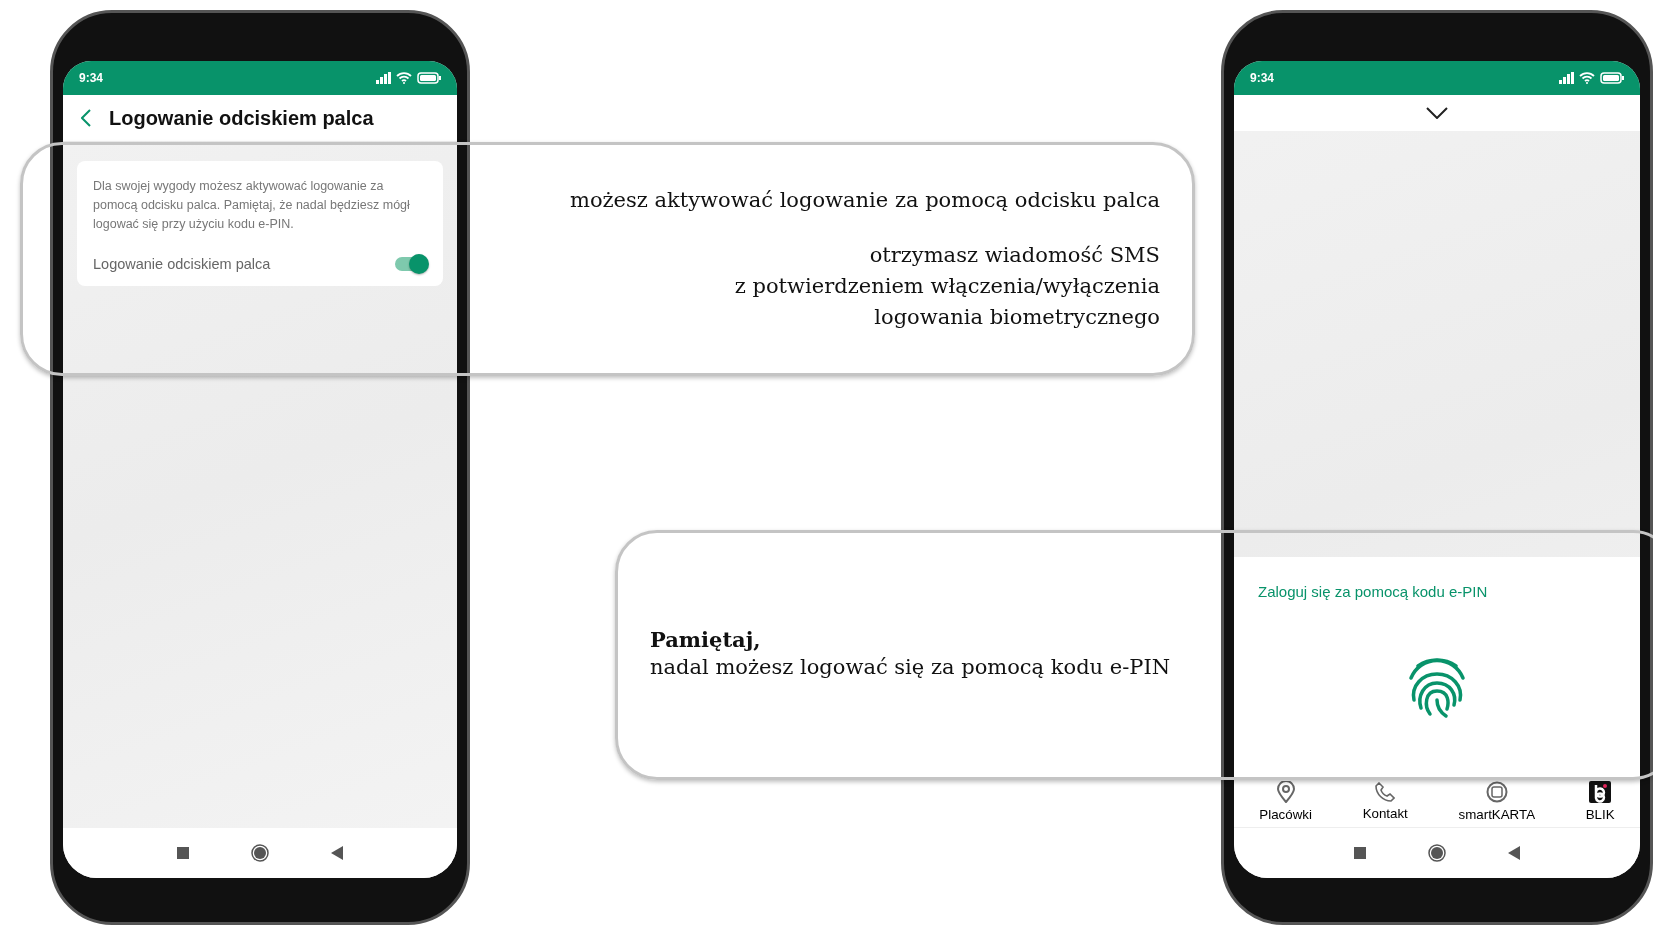  What do you see at coordinates (1437, 687) in the screenshot?
I see `fingerprint-icon` at bounding box center [1437, 687].